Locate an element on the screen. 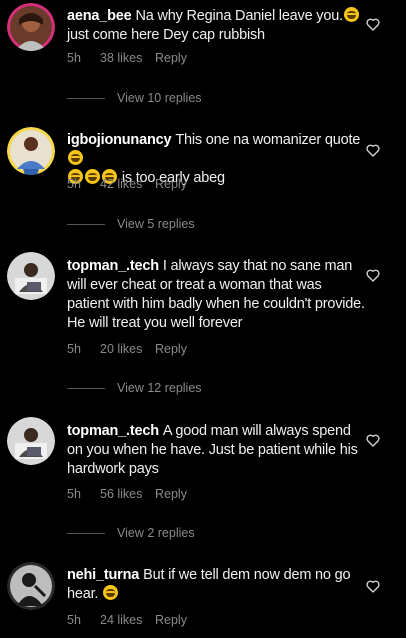 The width and height of the screenshot is (406, 638). comment-text-part: just come here Dey cap rubbish is located at coordinates (166, 35).